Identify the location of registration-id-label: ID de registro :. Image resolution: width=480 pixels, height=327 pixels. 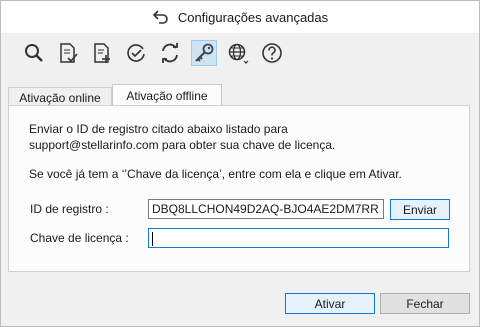
(69, 209).